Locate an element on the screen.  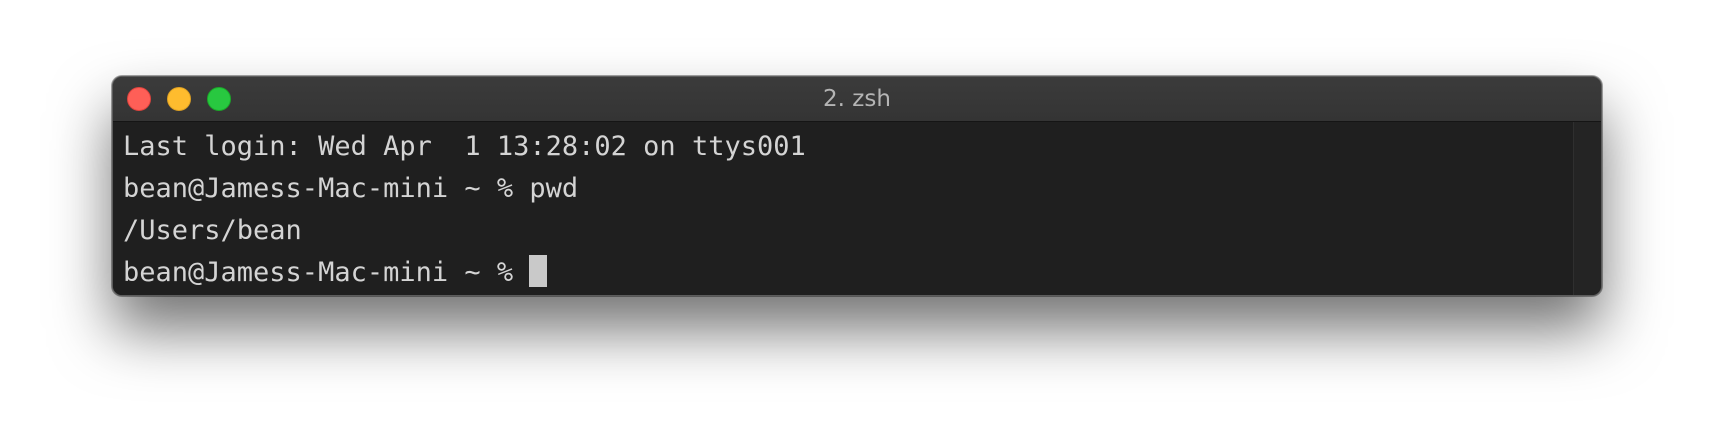
text-cursor is located at coordinates (538, 271).